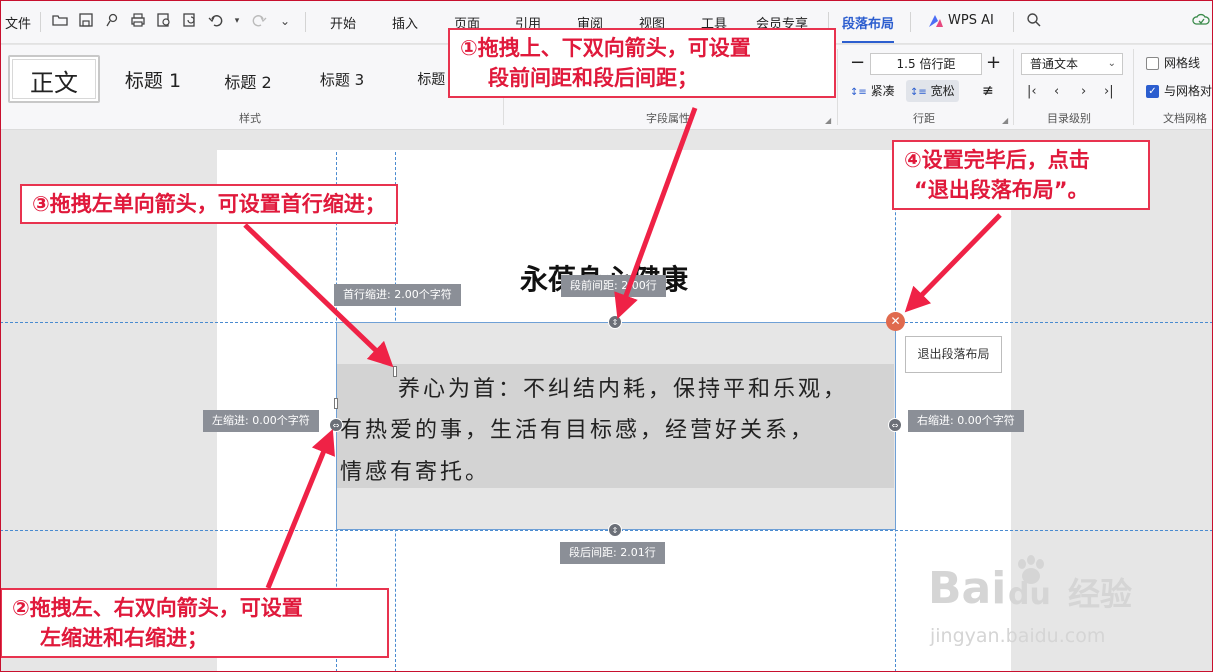 The width and height of the screenshot is (1213, 672). I want to click on callout-1-line-1: ①拖拽上、下双向箭头，可设置, so click(605, 48).